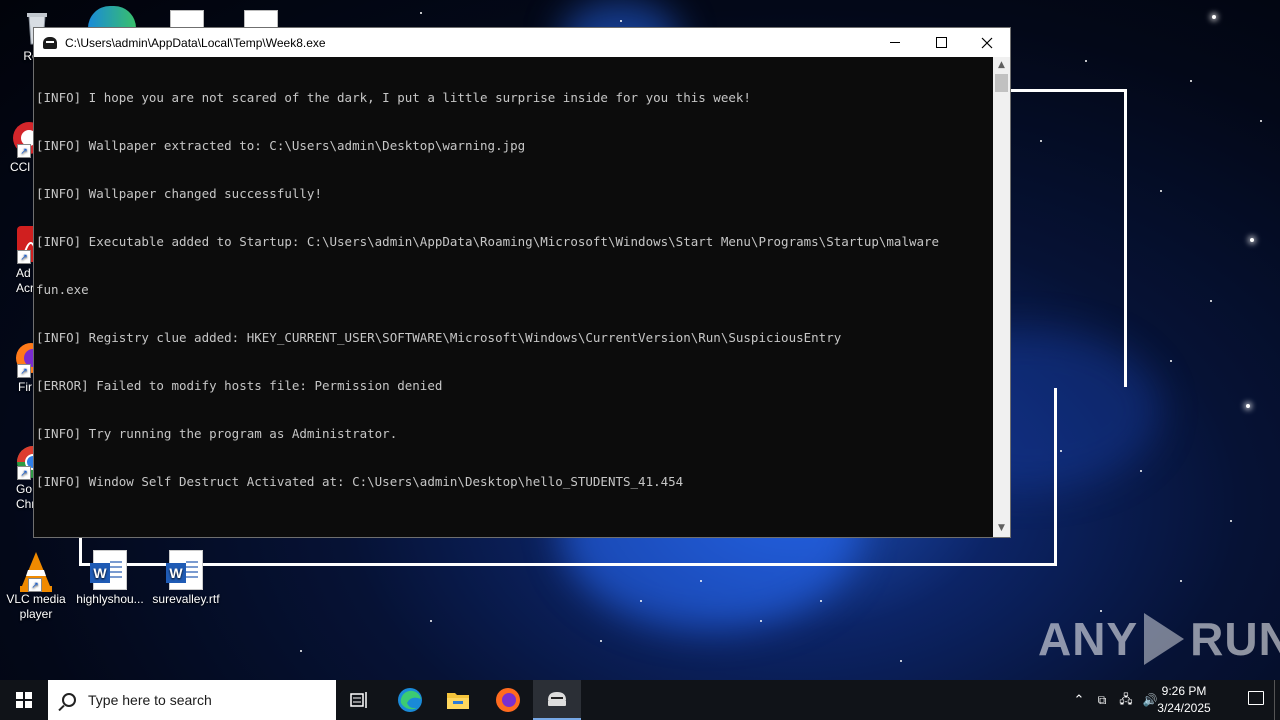  I want to click on console-line: fun.exe, so click(62, 289).